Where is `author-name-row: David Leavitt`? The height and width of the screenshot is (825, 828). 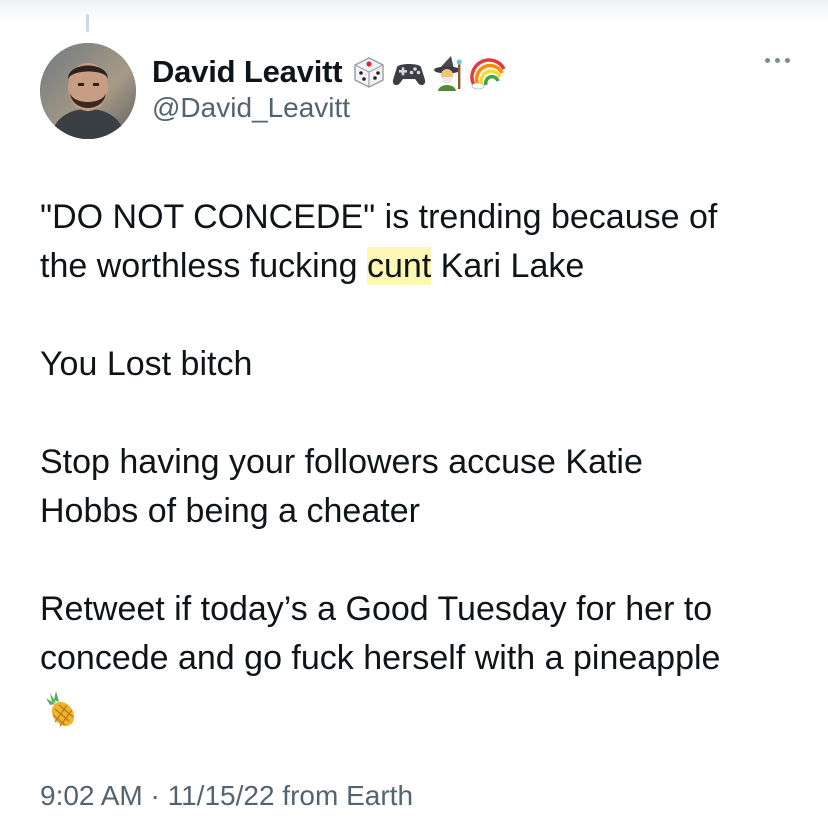 author-name-row: David Leavitt is located at coordinates (330, 72).